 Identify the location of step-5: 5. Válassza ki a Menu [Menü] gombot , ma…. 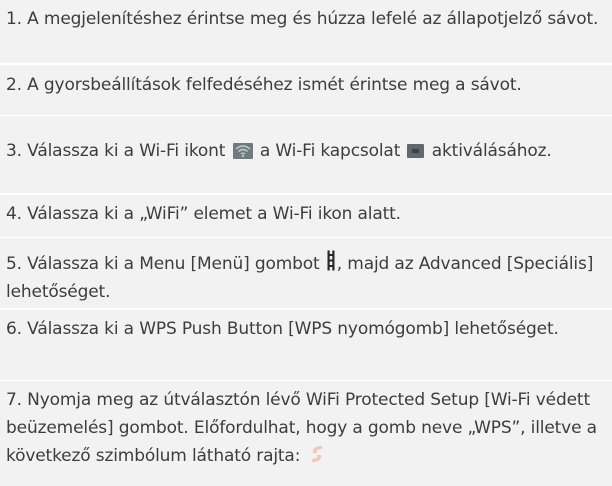
(306, 273).